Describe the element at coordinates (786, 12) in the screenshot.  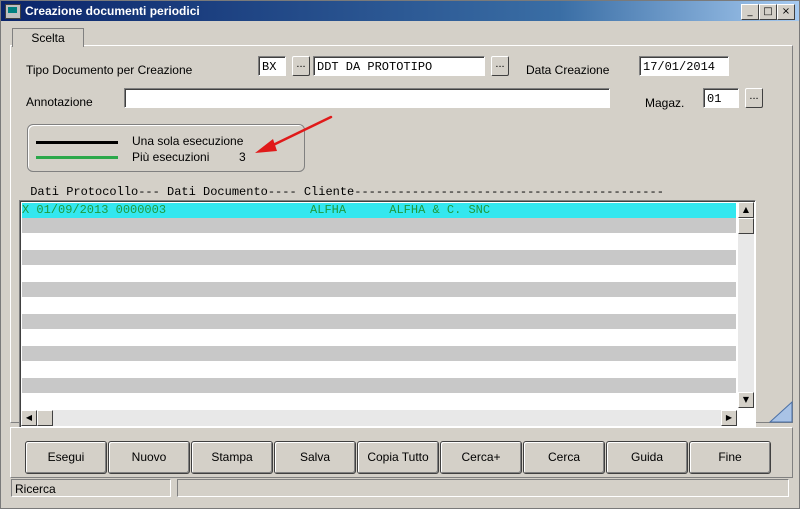
I see `close-button: ×` at that location.